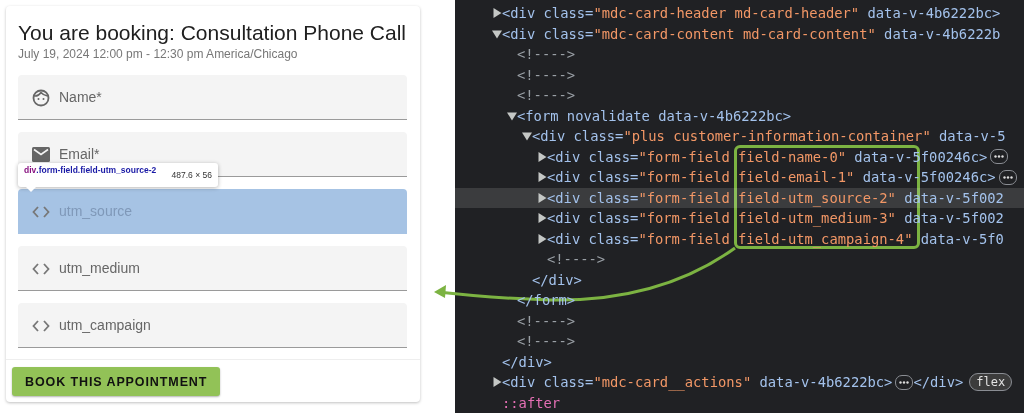 This screenshot has height=413, width=1024. I want to click on tooltip-selector: div.form-field.field-utm_source-2, so click(91, 171).